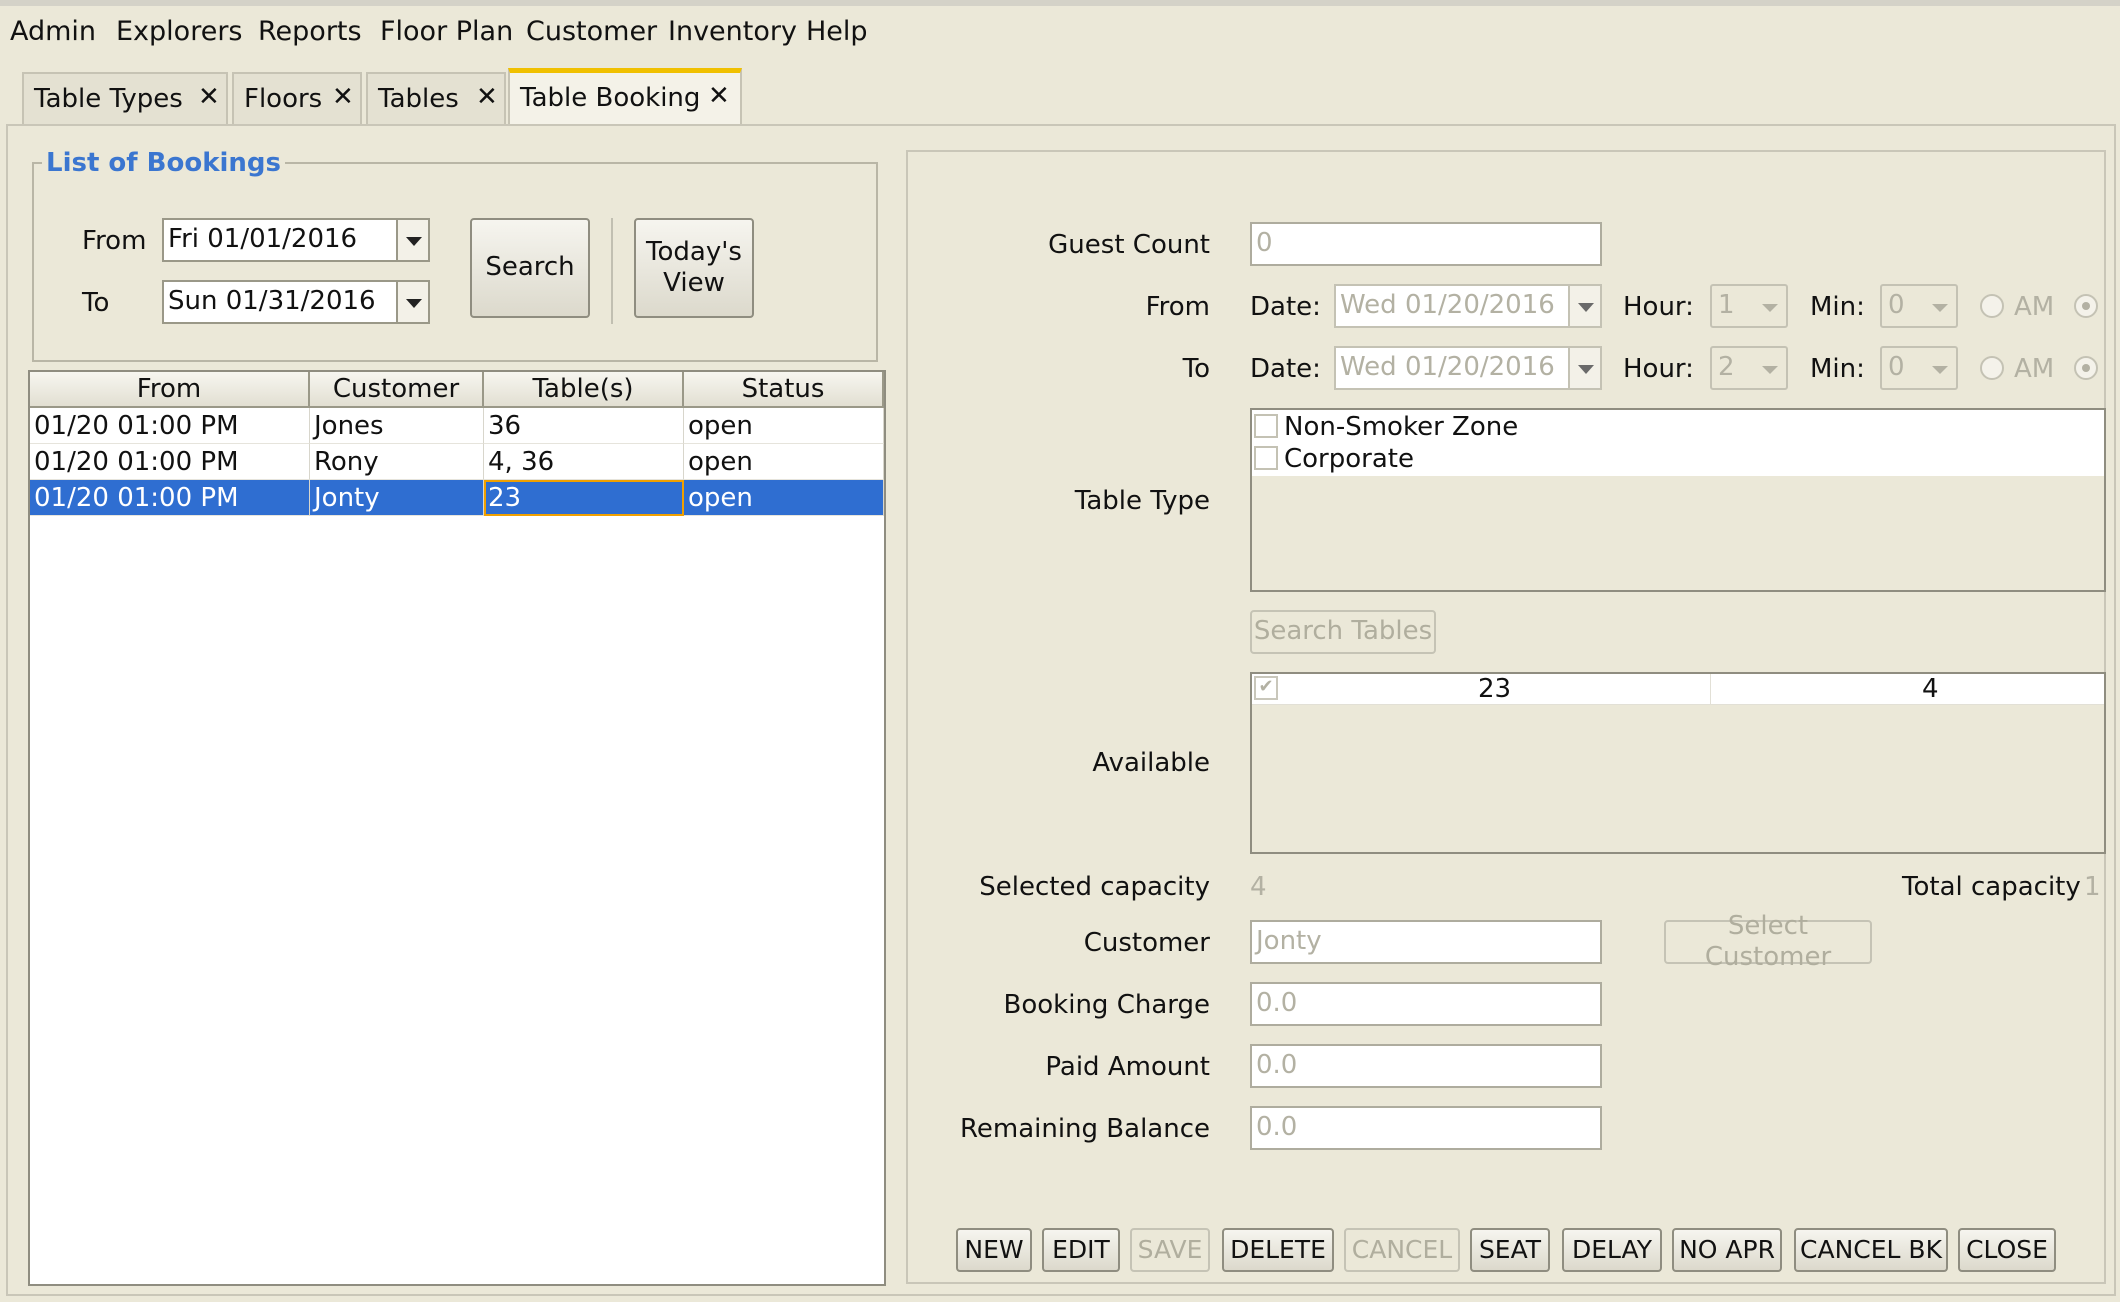 This screenshot has width=2120, height=1302. What do you see at coordinates (837, 31) in the screenshot?
I see `menu-help: Help` at bounding box center [837, 31].